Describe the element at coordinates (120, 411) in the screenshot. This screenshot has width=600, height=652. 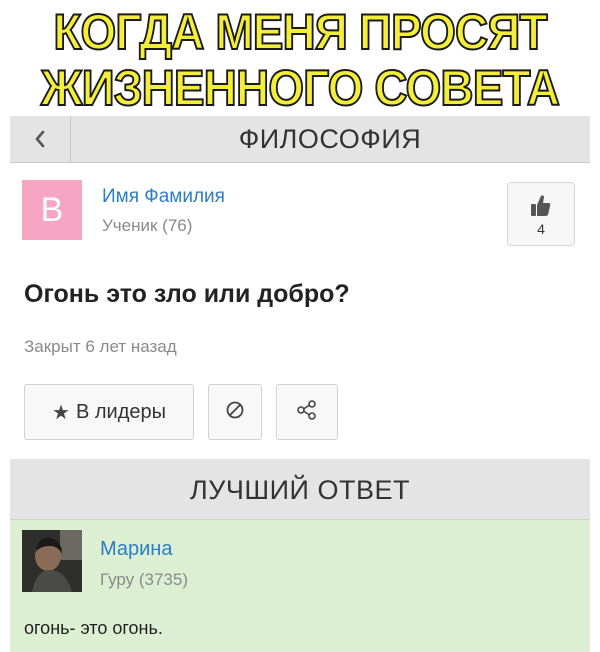
I see `add-to-leaders-label: В лидеры` at that location.